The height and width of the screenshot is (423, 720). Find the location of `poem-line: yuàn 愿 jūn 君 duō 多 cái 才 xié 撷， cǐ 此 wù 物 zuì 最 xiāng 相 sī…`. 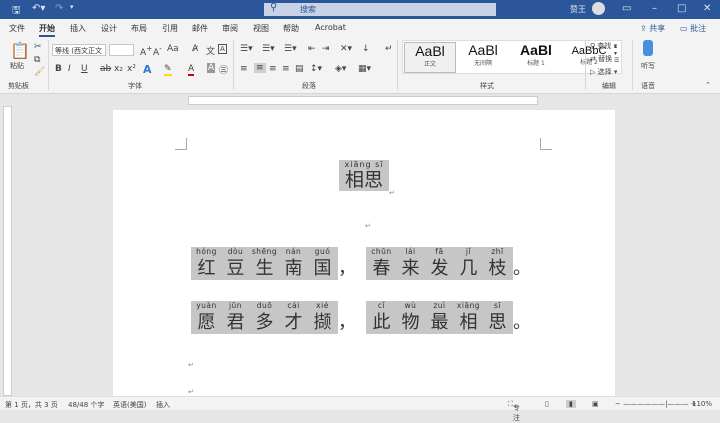

poem-line: yuàn 愿 jūn 君 duō 多 cái 才 xié 撷， cǐ 此 wù 物 zuì 最 xiāng 相 sī… is located at coordinates (366, 317).